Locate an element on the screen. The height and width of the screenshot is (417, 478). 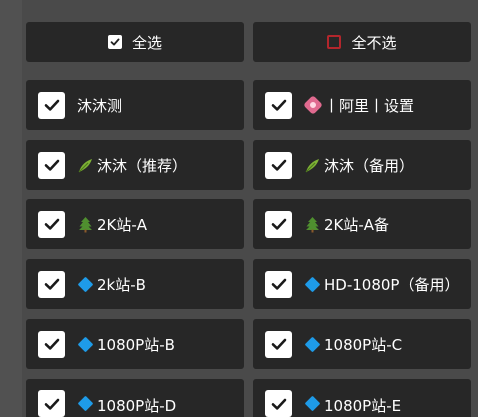
select-all-button: 全选 is located at coordinates (135, 42).